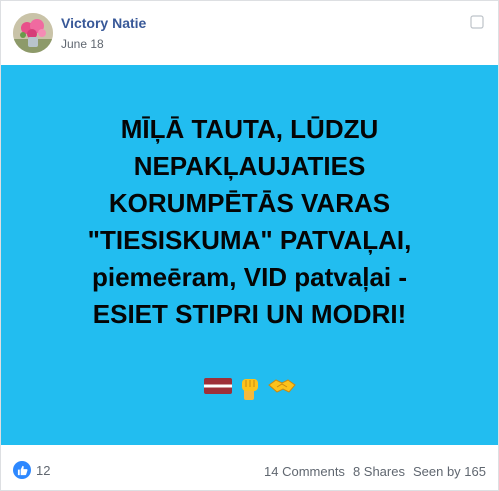 This screenshot has height=491, width=499. What do you see at coordinates (43, 470) in the screenshot?
I see `reaction-count: 12` at bounding box center [43, 470].